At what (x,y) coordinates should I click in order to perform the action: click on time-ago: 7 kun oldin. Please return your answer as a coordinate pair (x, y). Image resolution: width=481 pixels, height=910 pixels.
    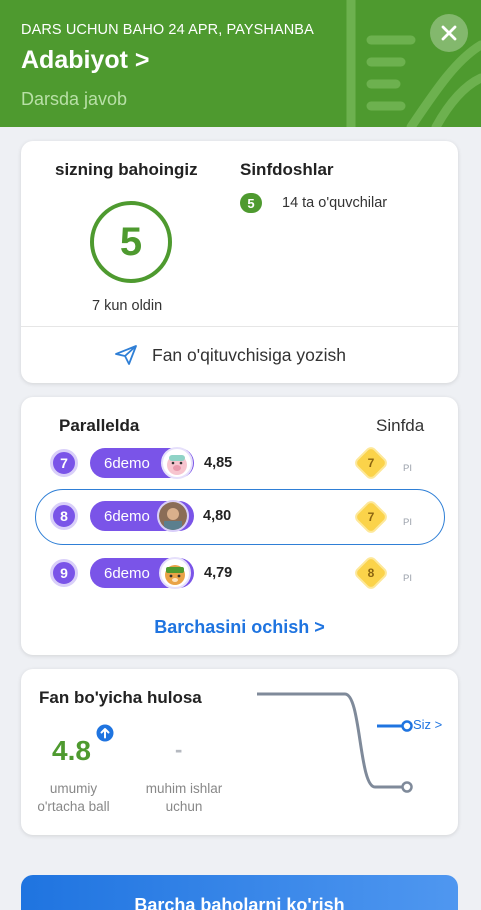
    Looking at the image, I should click on (127, 306).